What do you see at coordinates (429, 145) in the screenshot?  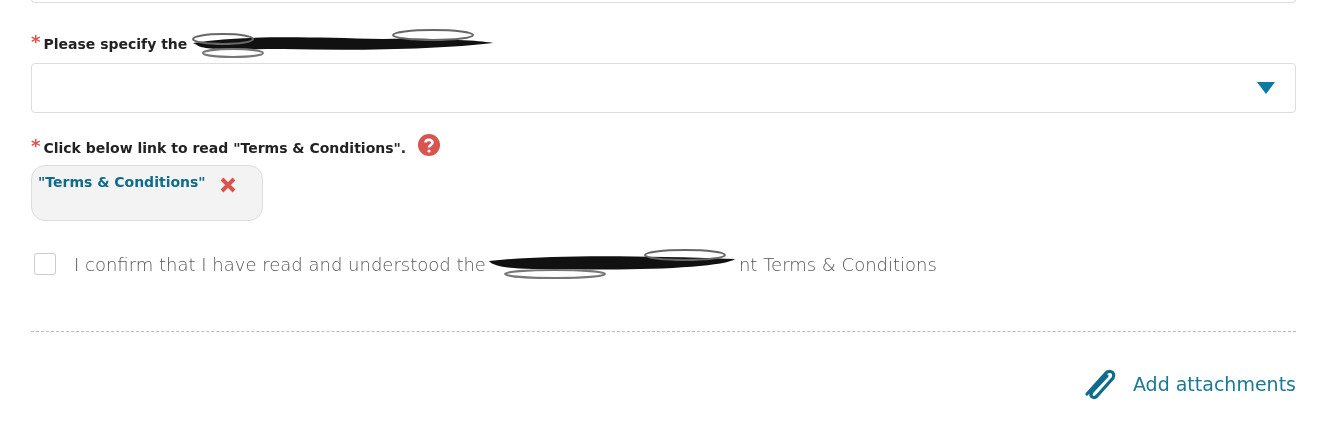 I see `help-icon` at bounding box center [429, 145].